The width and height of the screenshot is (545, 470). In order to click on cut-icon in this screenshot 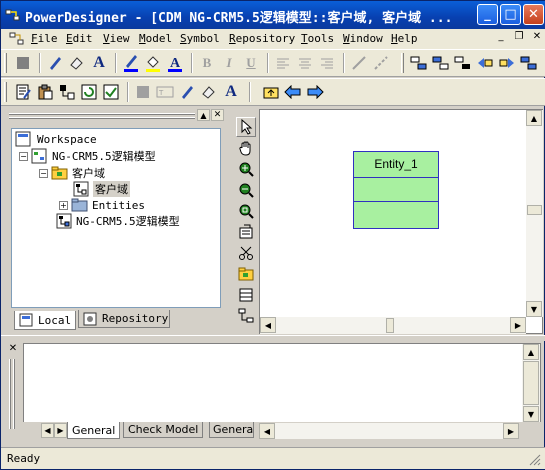, I will do `click(246, 253)`.